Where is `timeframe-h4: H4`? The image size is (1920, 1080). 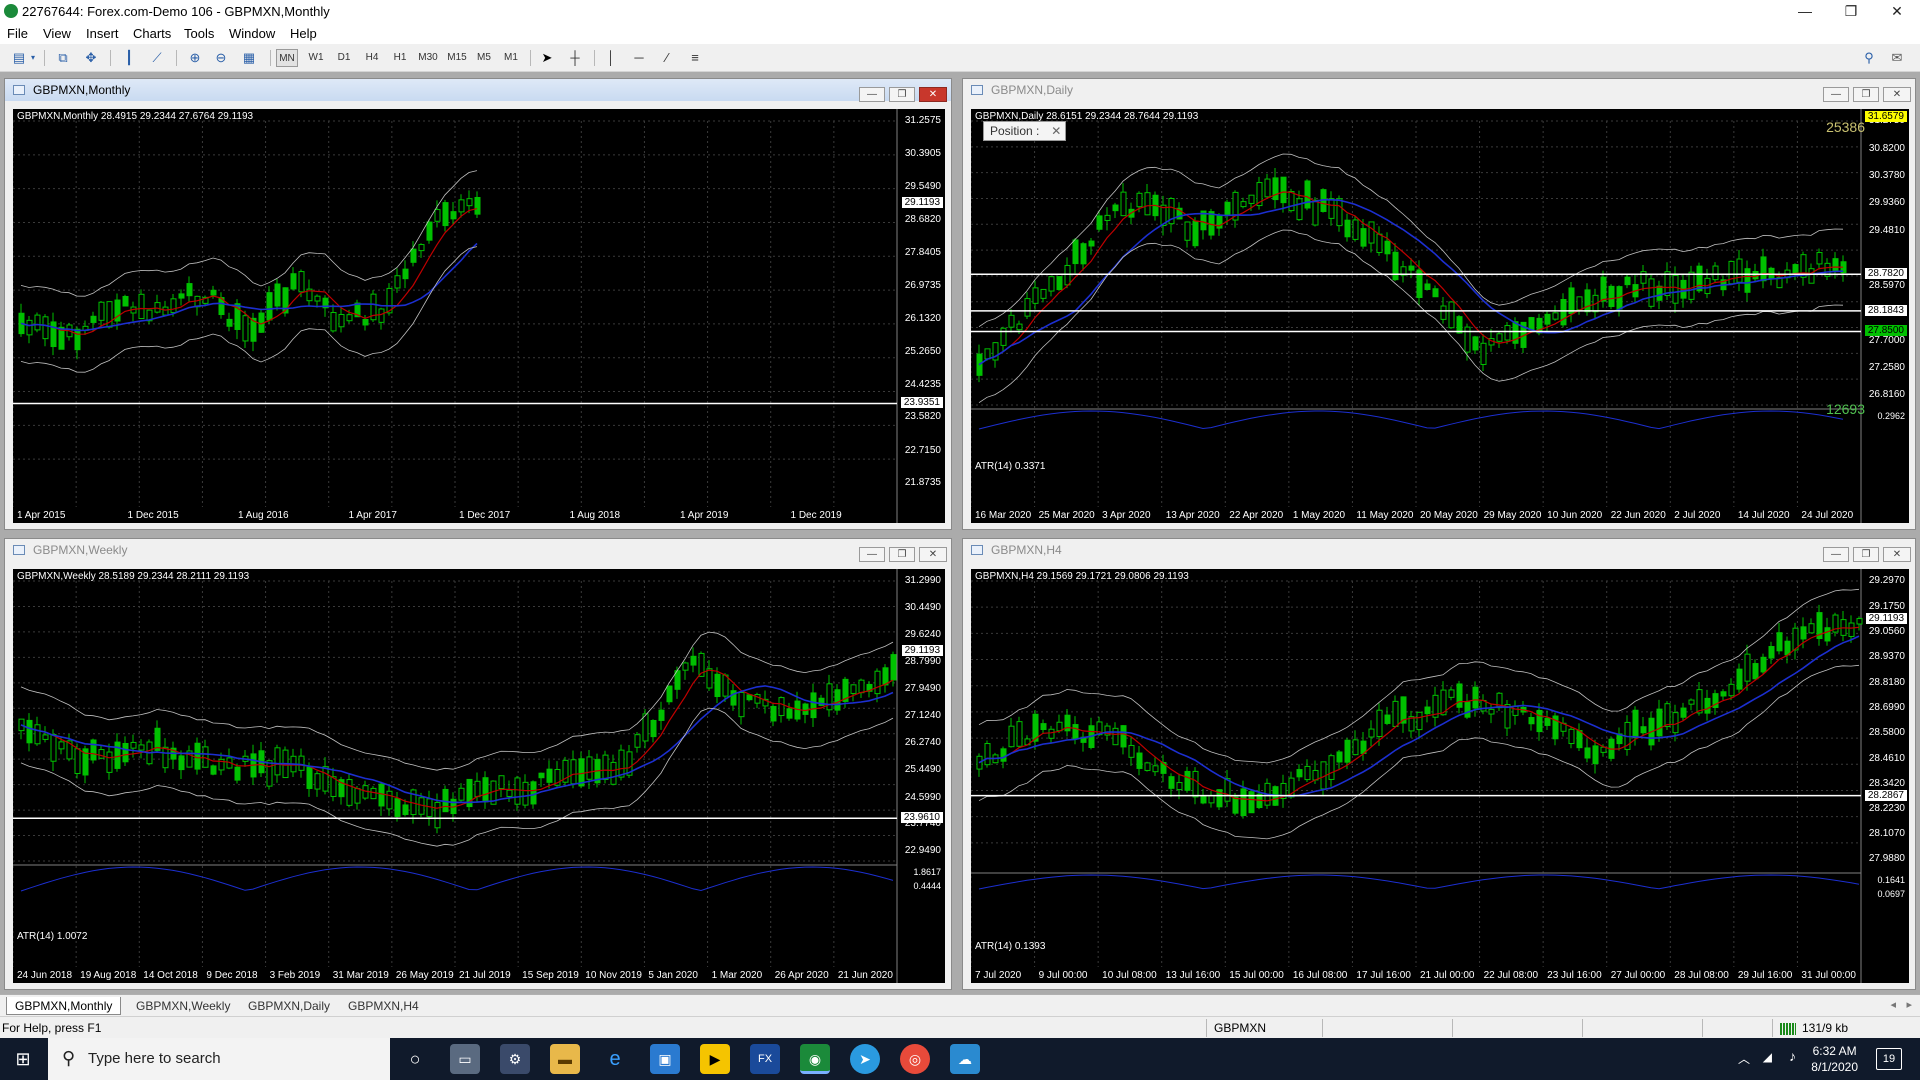 timeframe-h4: H4 is located at coordinates (372, 58).